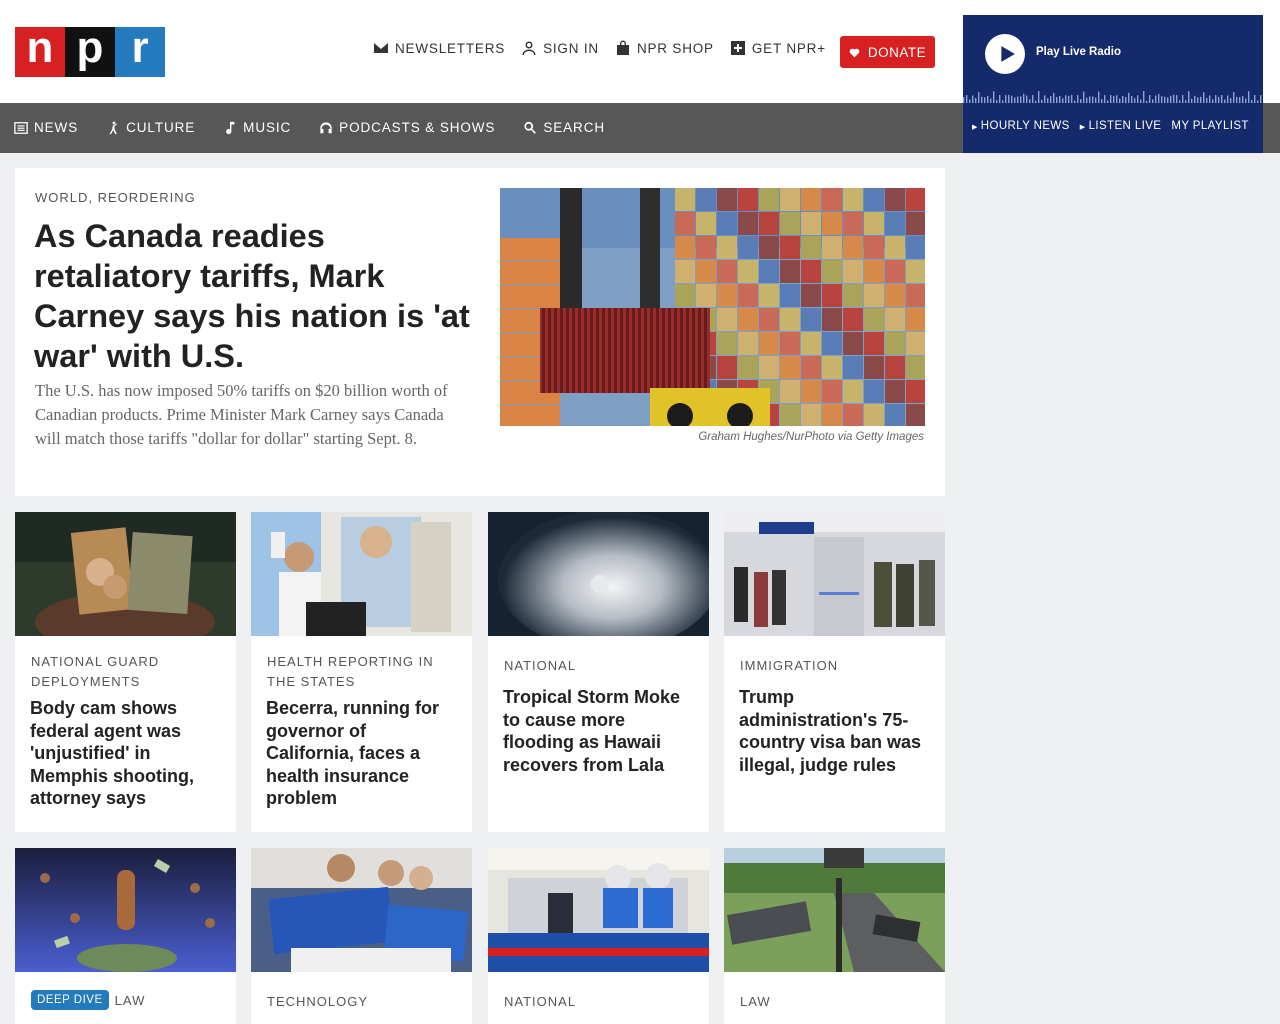 This screenshot has width=1280, height=1024. Describe the element at coordinates (675, 48) in the screenshot. I see `npr-shop-label: NPR SHOP` at that location.